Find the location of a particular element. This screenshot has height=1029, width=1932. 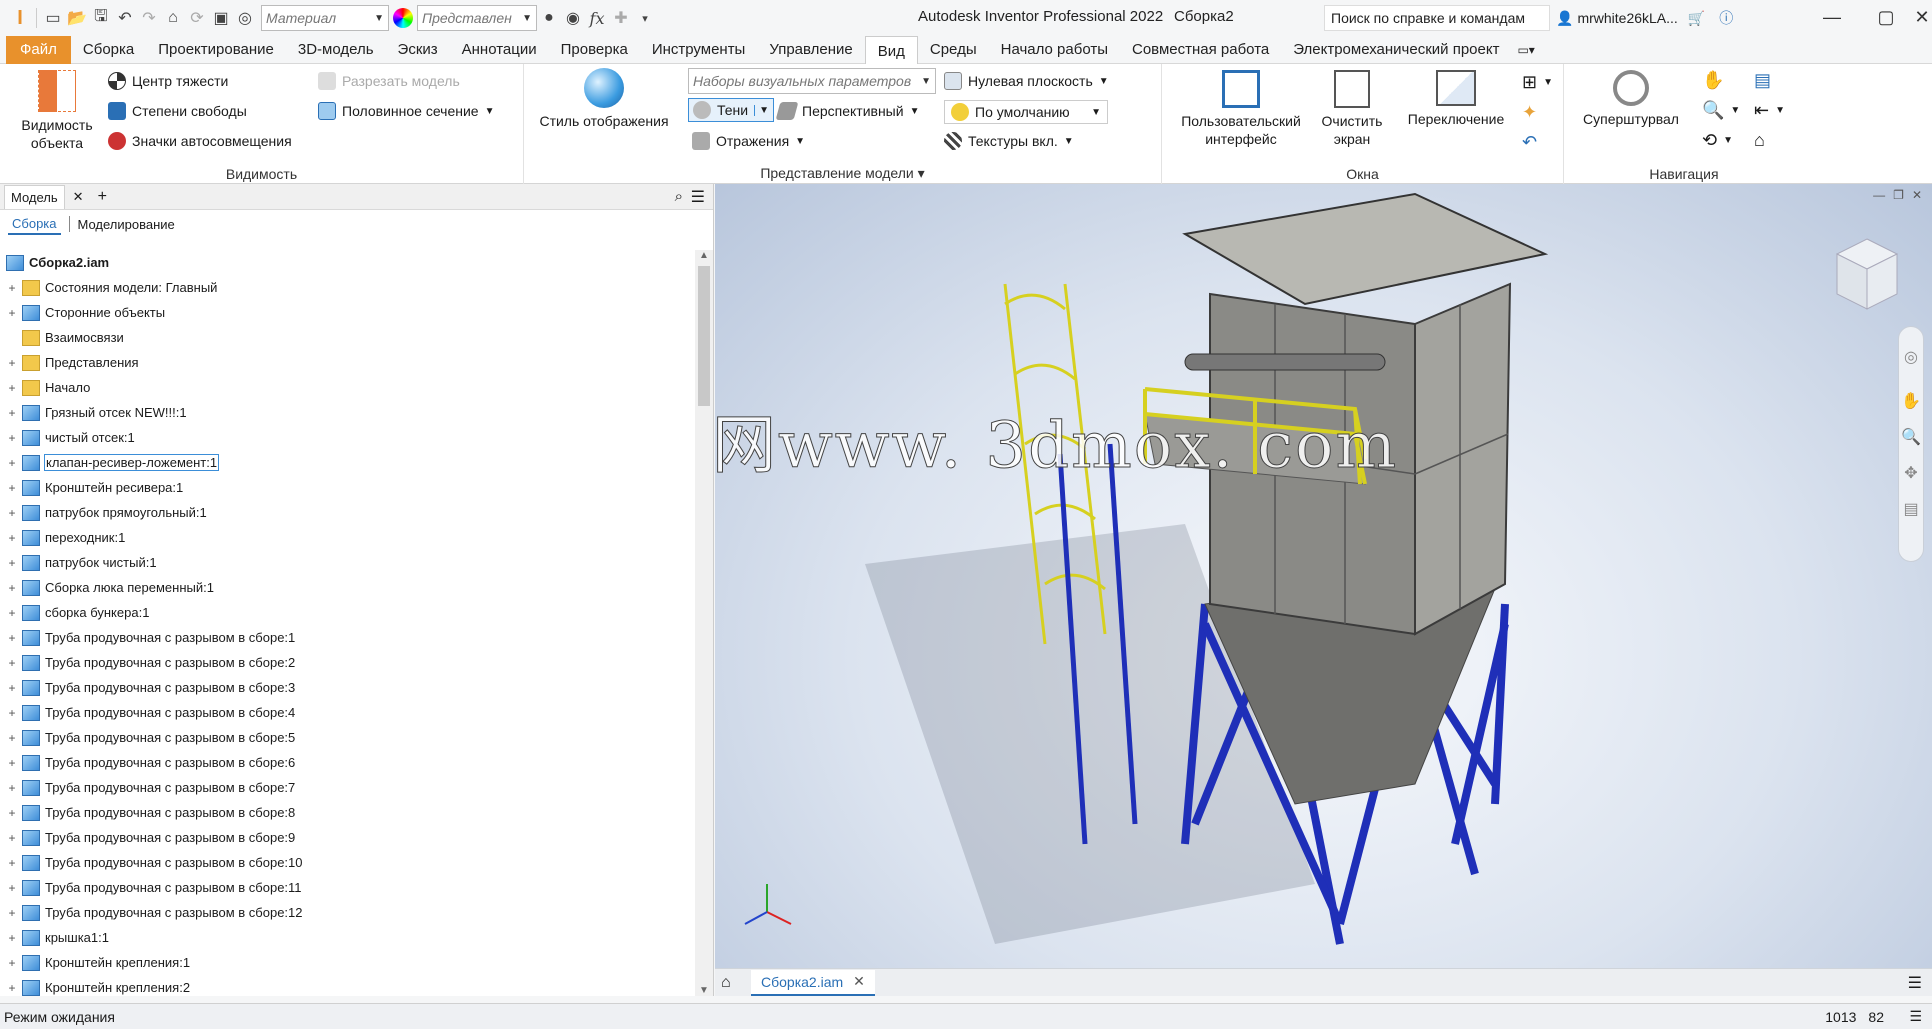

browser-tab-model: Модель is located at coordinates (34, 196).